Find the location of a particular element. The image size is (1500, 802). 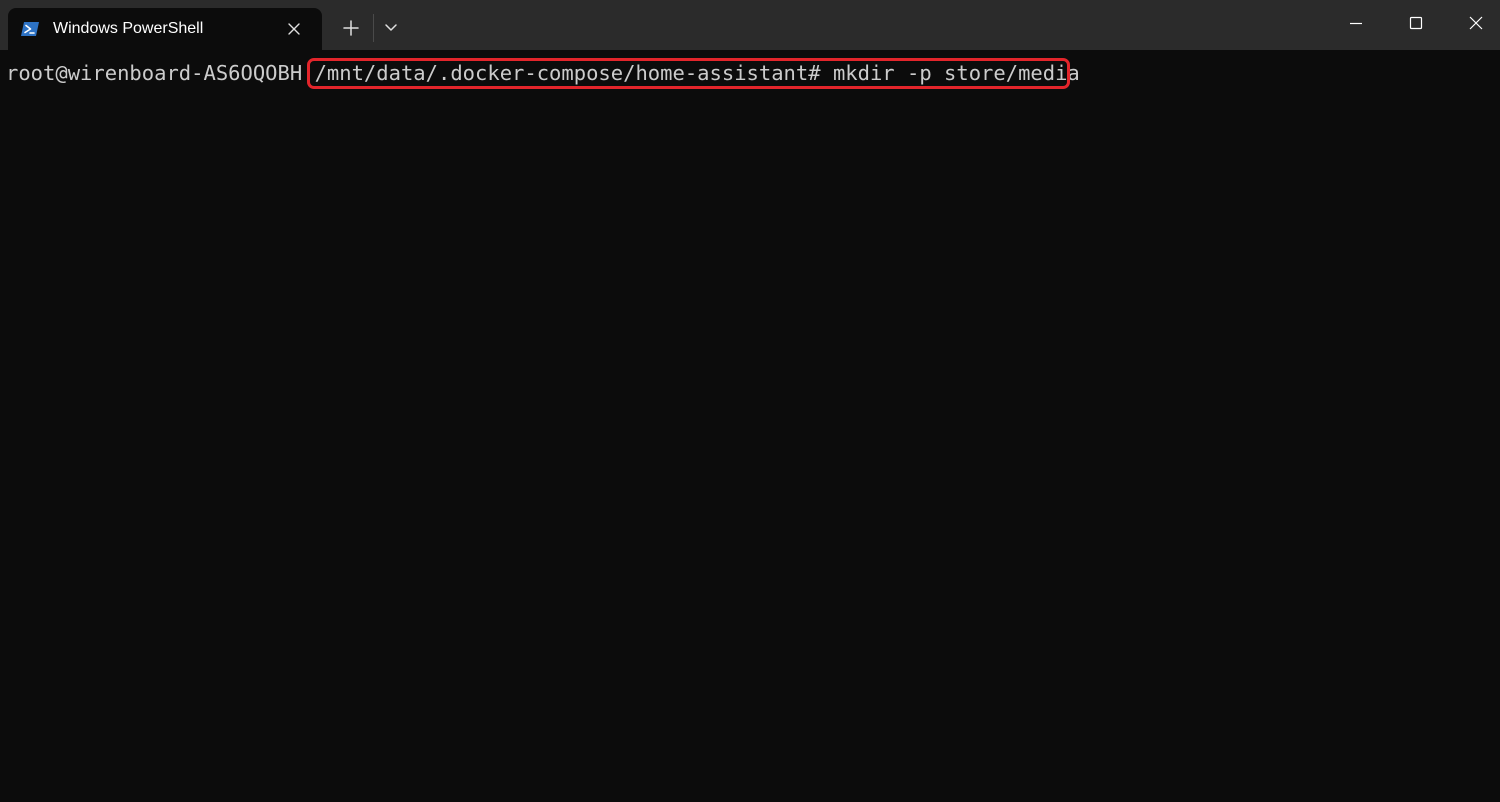

title-bar: Windows PowerShell is located at coordinates (750, 25).